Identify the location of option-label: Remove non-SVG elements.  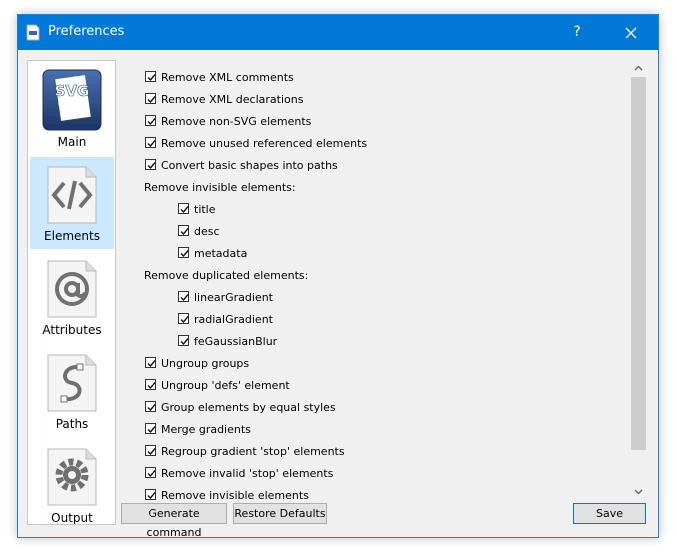
(236, 121).